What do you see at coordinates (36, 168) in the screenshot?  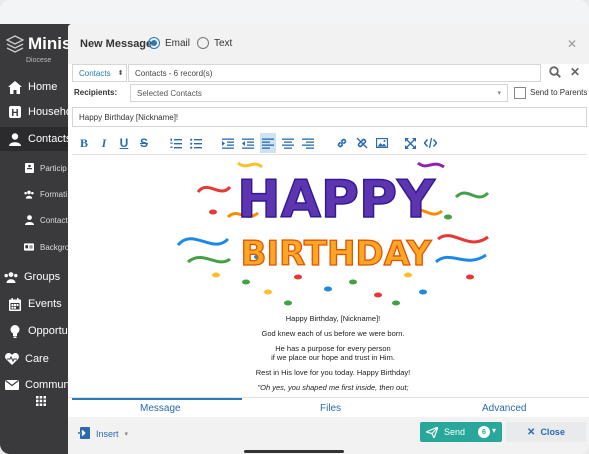 I see `sidebar-item-participants: Particip` at bounding box center [36, 168].